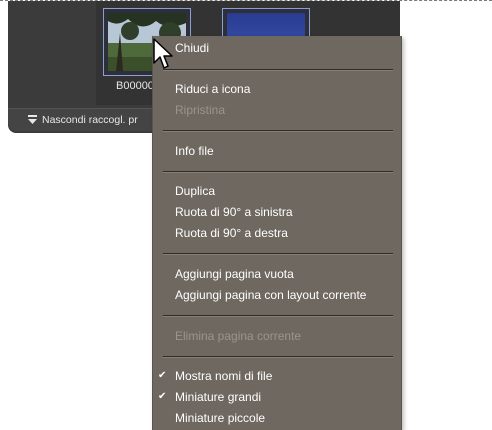  I want to click on menu-item-minimize: Riduci a icona, so click(277, 89).